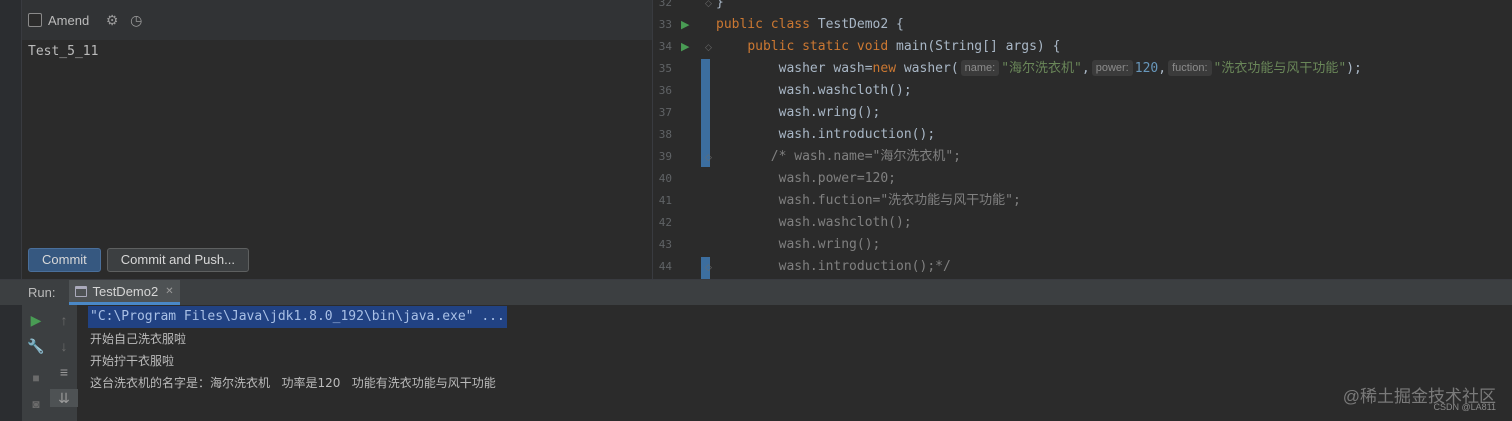  What do you see at coordinates (1082, 223) in the screenshot?
I see `code-line: 42 wash.washcloth();` at bounding box center [1082, 223].